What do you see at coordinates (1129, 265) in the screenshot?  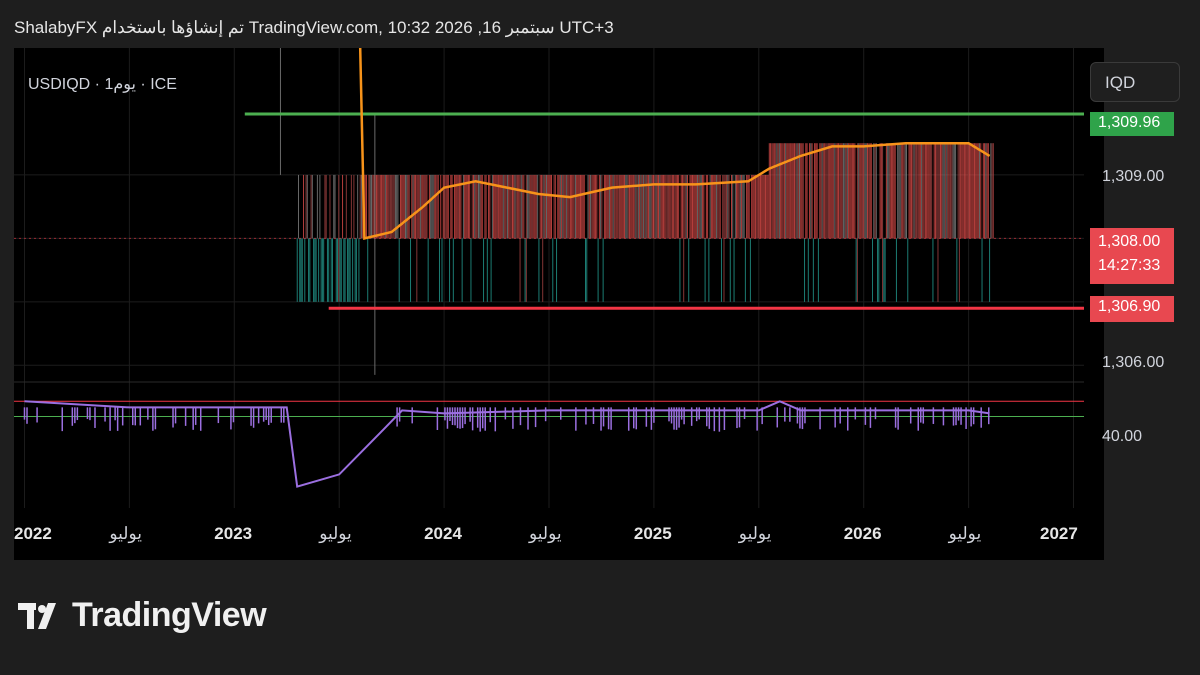 I see `bar-countdown: 14:27:33` at bounding box center [1129, 265].